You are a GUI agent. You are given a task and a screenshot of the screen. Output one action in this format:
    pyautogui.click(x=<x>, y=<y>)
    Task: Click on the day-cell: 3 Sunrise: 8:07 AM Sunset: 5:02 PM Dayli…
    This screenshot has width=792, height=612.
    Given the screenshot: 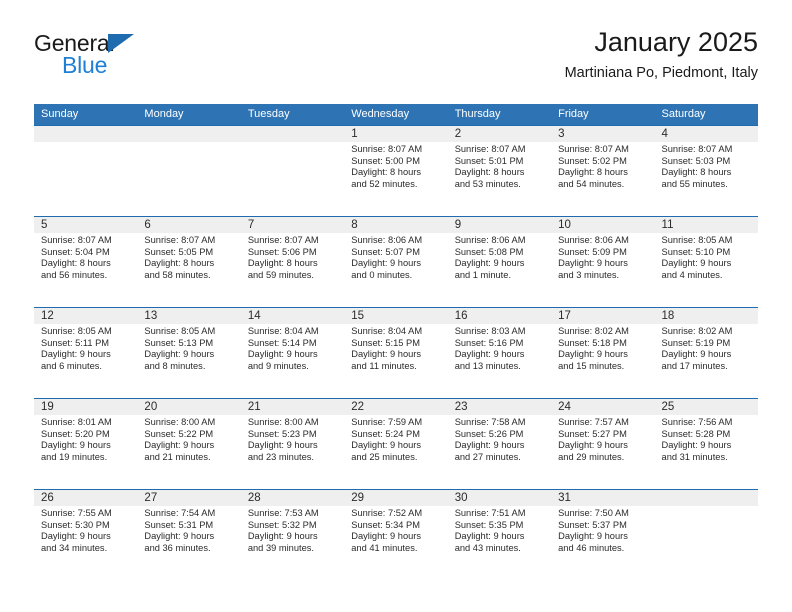 What is the action you would take?
    pyautogui.click(x=602, y=171)
    